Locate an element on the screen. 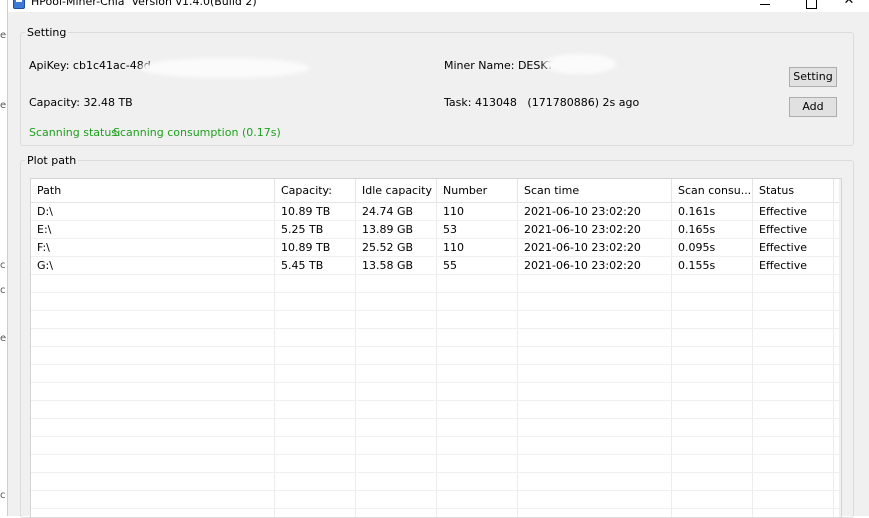 The height and width of the screenshot is (518, 869). add-button: Add is located at coordinates (813, 107).